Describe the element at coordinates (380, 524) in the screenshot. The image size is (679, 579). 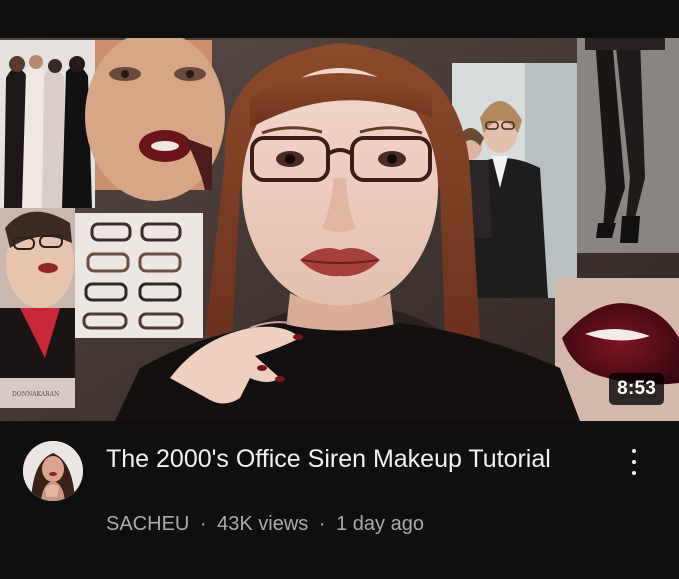
I see `upload-age: 1 day ago` at that location.